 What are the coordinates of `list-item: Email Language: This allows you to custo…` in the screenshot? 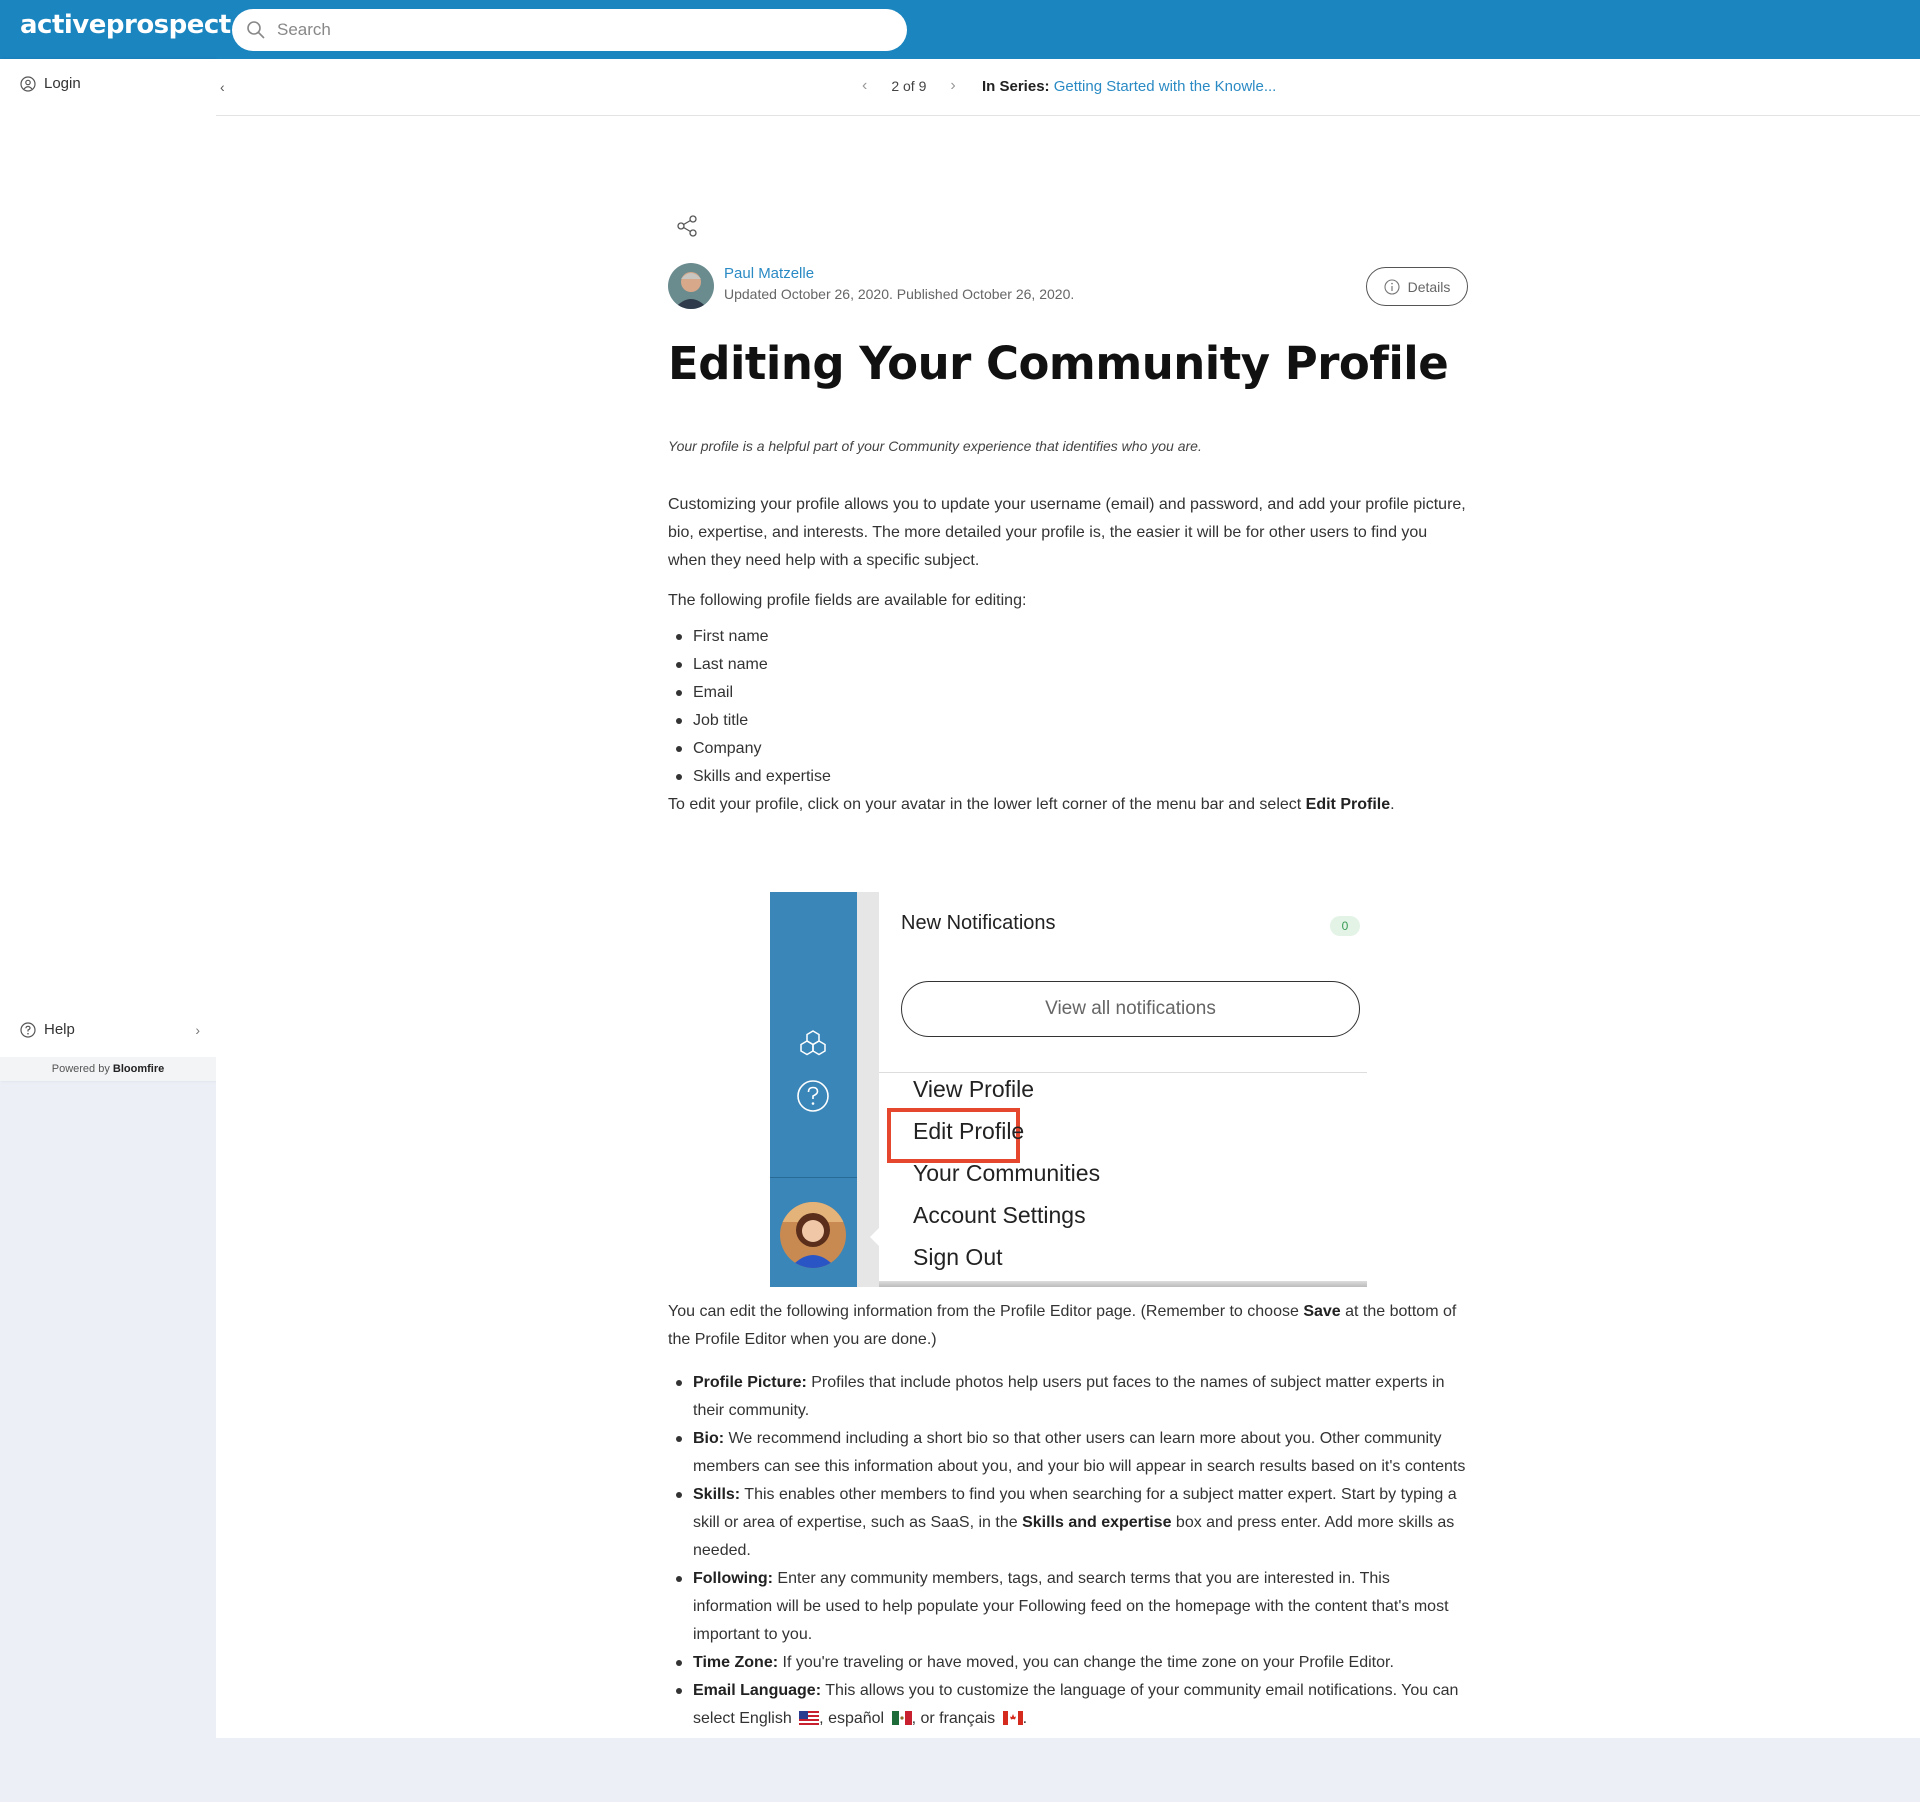 It's located at (1068, 1705).